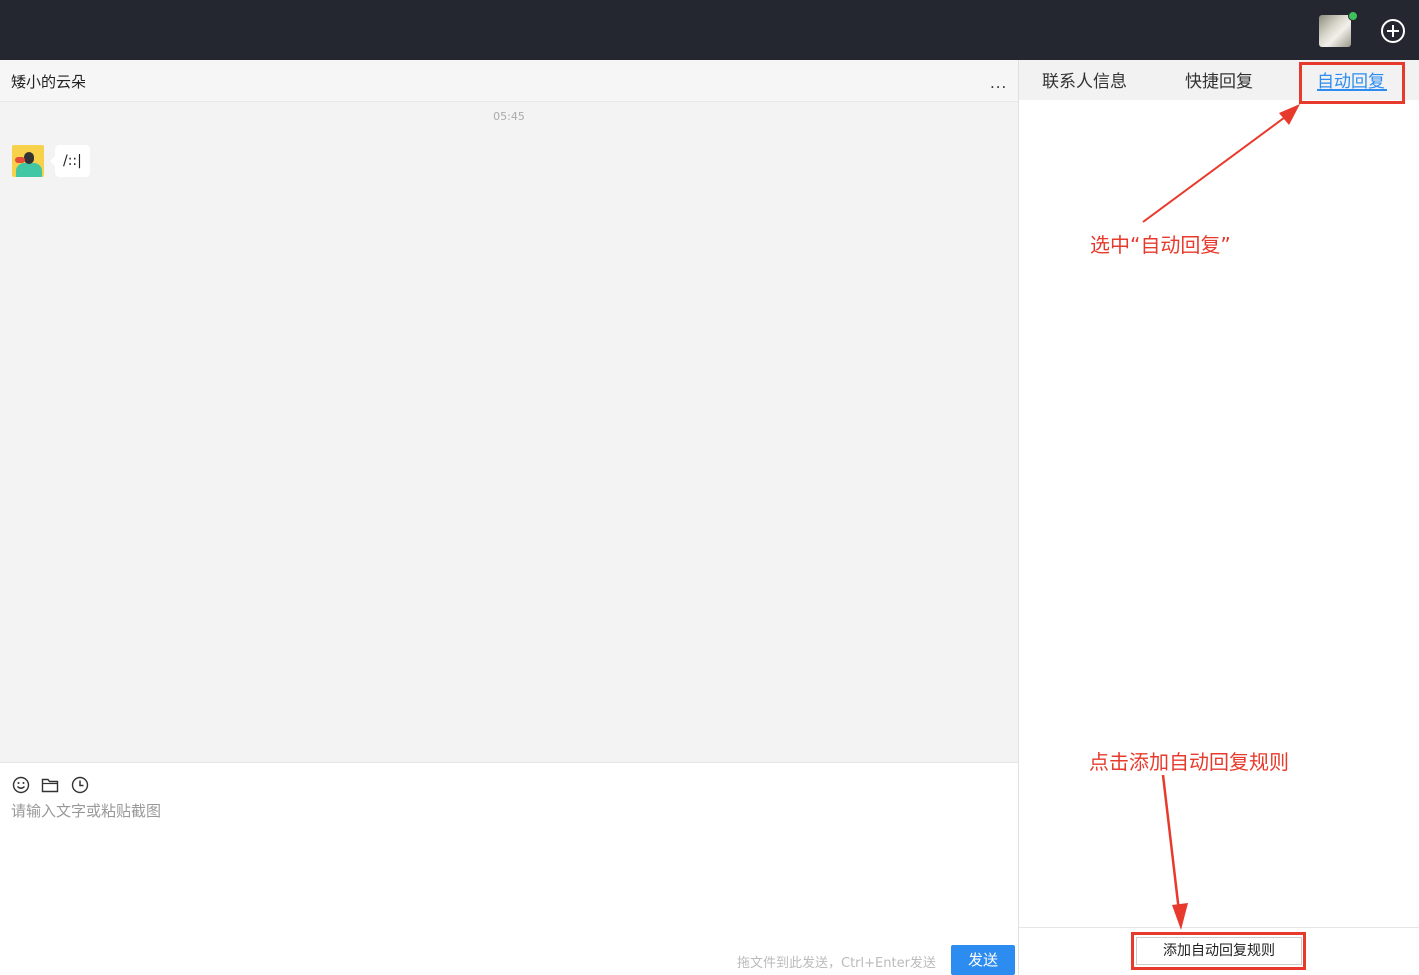 The width and height of the screenshot is (1419, 975). Describe the element at coordinates (86, 810) in the screenshot. I see `message-input: 请输入文字或粘贴截图` at that location.